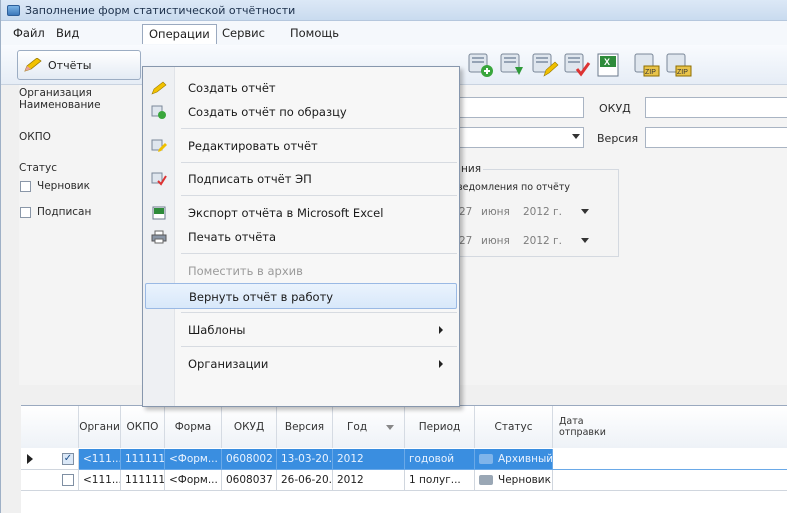  I want to click on submenu-arrow-icon, so click(441, 330).